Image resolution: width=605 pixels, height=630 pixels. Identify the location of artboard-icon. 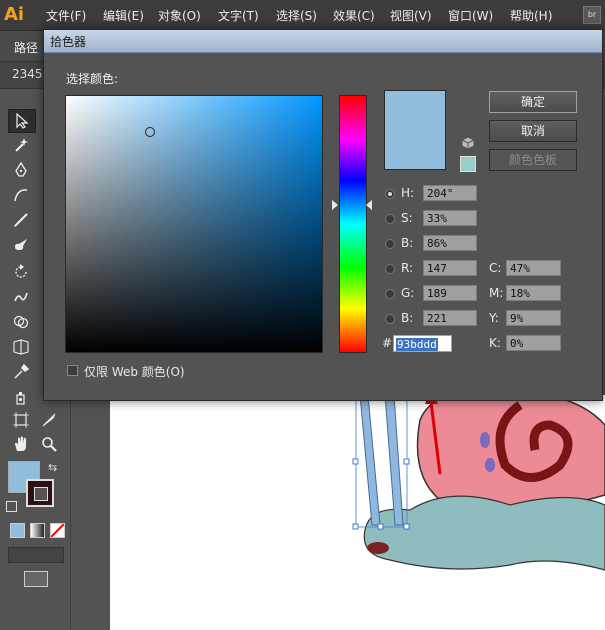
(21, 420).